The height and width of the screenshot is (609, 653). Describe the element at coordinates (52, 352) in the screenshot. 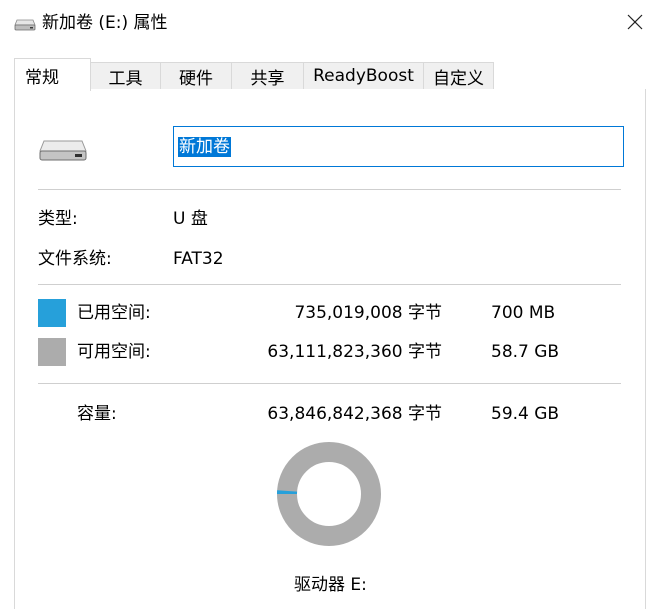

I see `free-space-swatch` at that location.